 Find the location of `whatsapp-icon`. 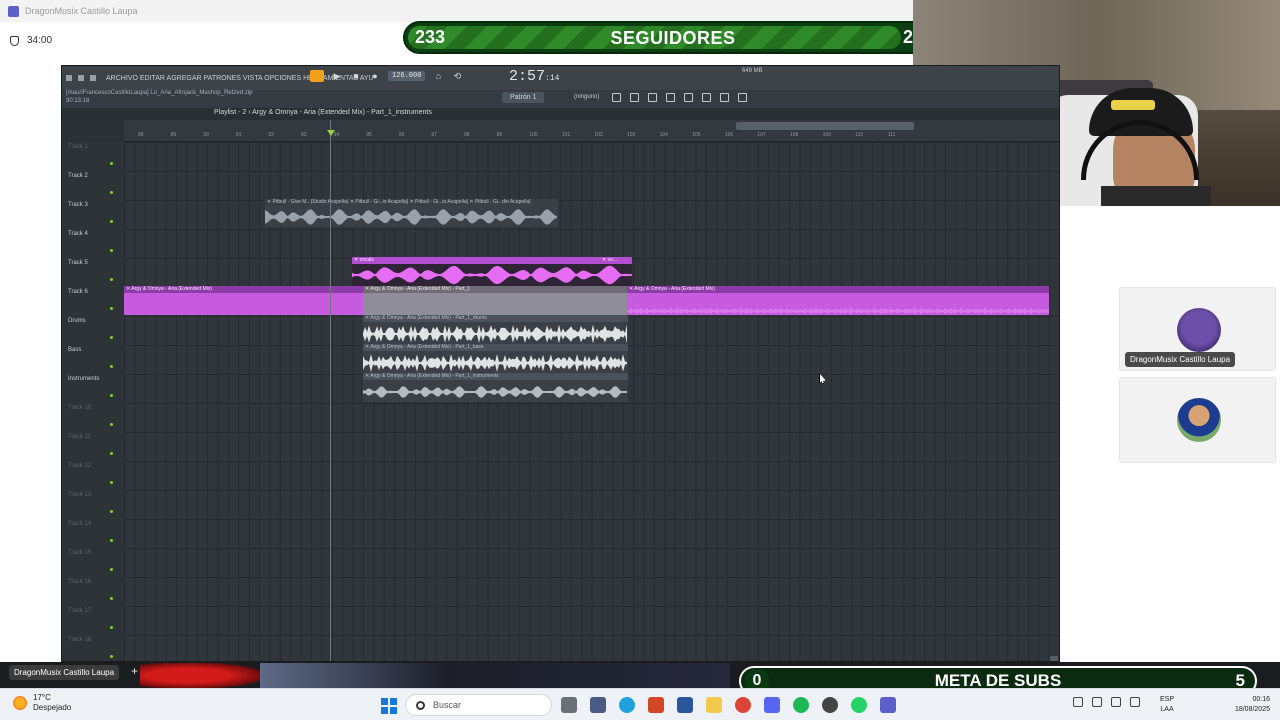

whatsapp-icon is located at coordinates (859, 705).